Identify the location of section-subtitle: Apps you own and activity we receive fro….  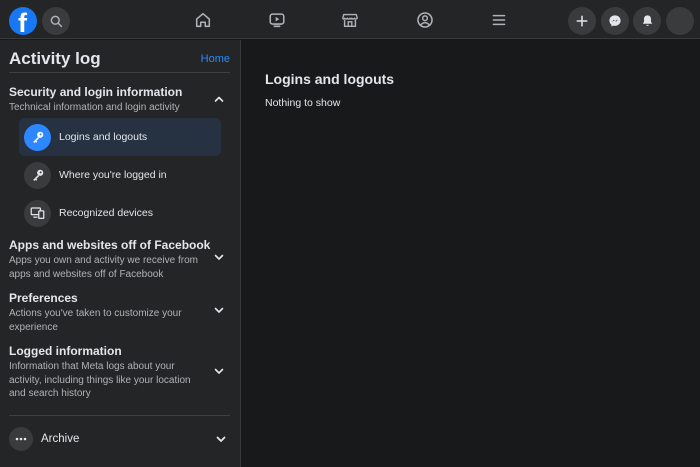
(103, 267).